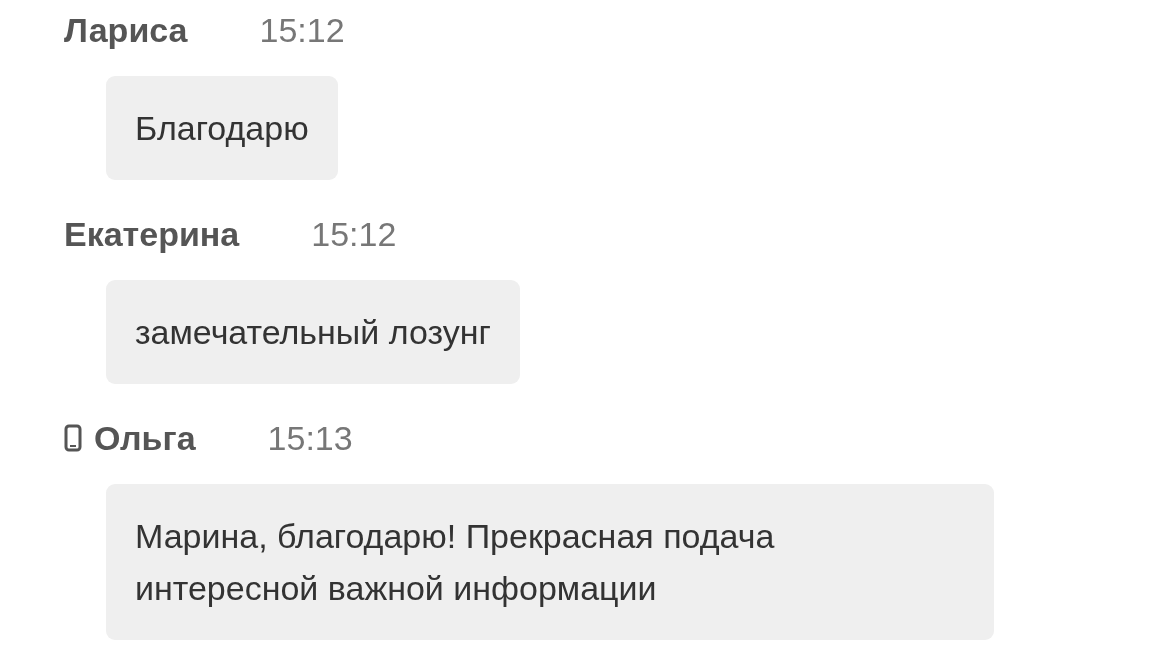 This screenshot has width=1170, height=672. What do you see at coordinates (222, 128) in the screenshot?
I see `message-bubble: Благодарю` at bounding box center [222, 128].